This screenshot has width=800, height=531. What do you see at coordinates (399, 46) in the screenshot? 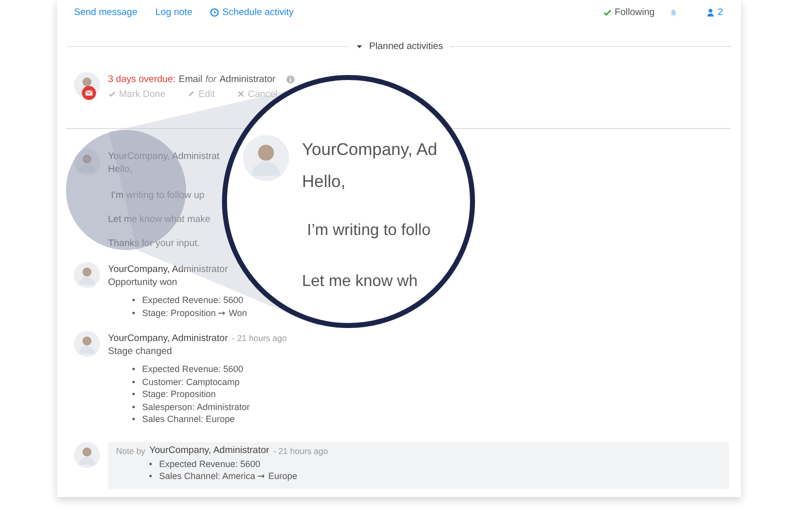
I see `planned-activities-toggle: Planned activities` at bounding box center [399, 46].